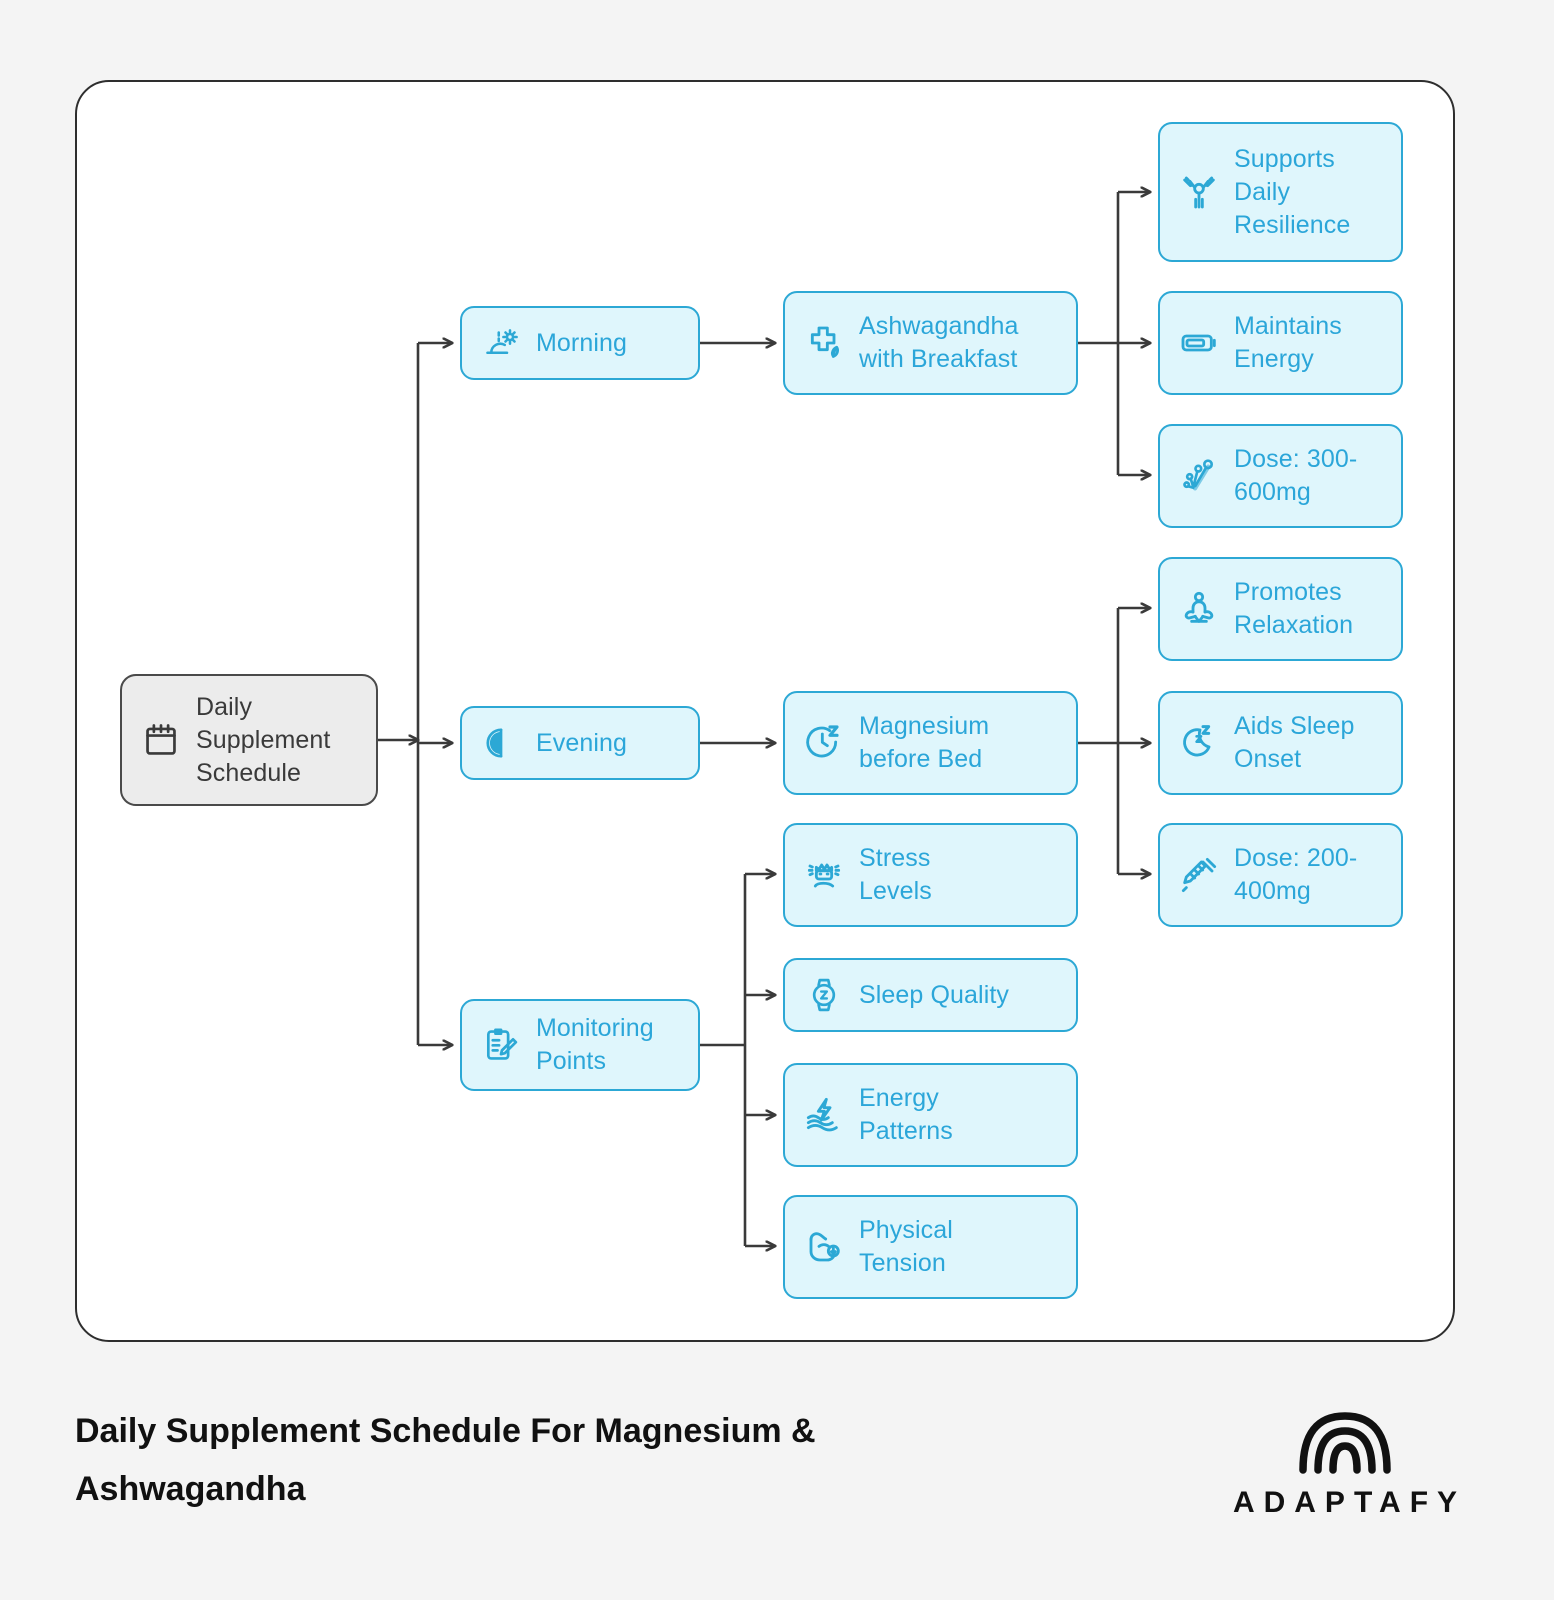 The image size is (1554, 1600). What do you see at coordinates (501, 1045) in the screenshot?
I see `clipboard-pencil-icon` at bounding box center [501, 1045].